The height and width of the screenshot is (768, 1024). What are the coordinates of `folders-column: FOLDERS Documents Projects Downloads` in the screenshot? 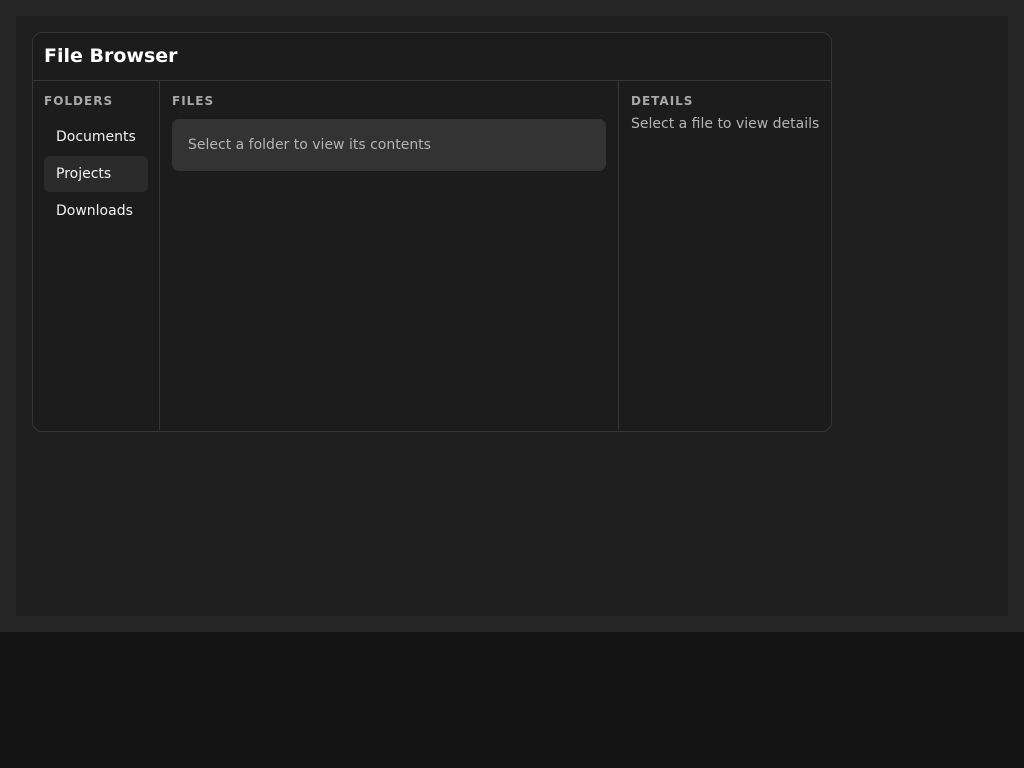 It's located at (96, 255).